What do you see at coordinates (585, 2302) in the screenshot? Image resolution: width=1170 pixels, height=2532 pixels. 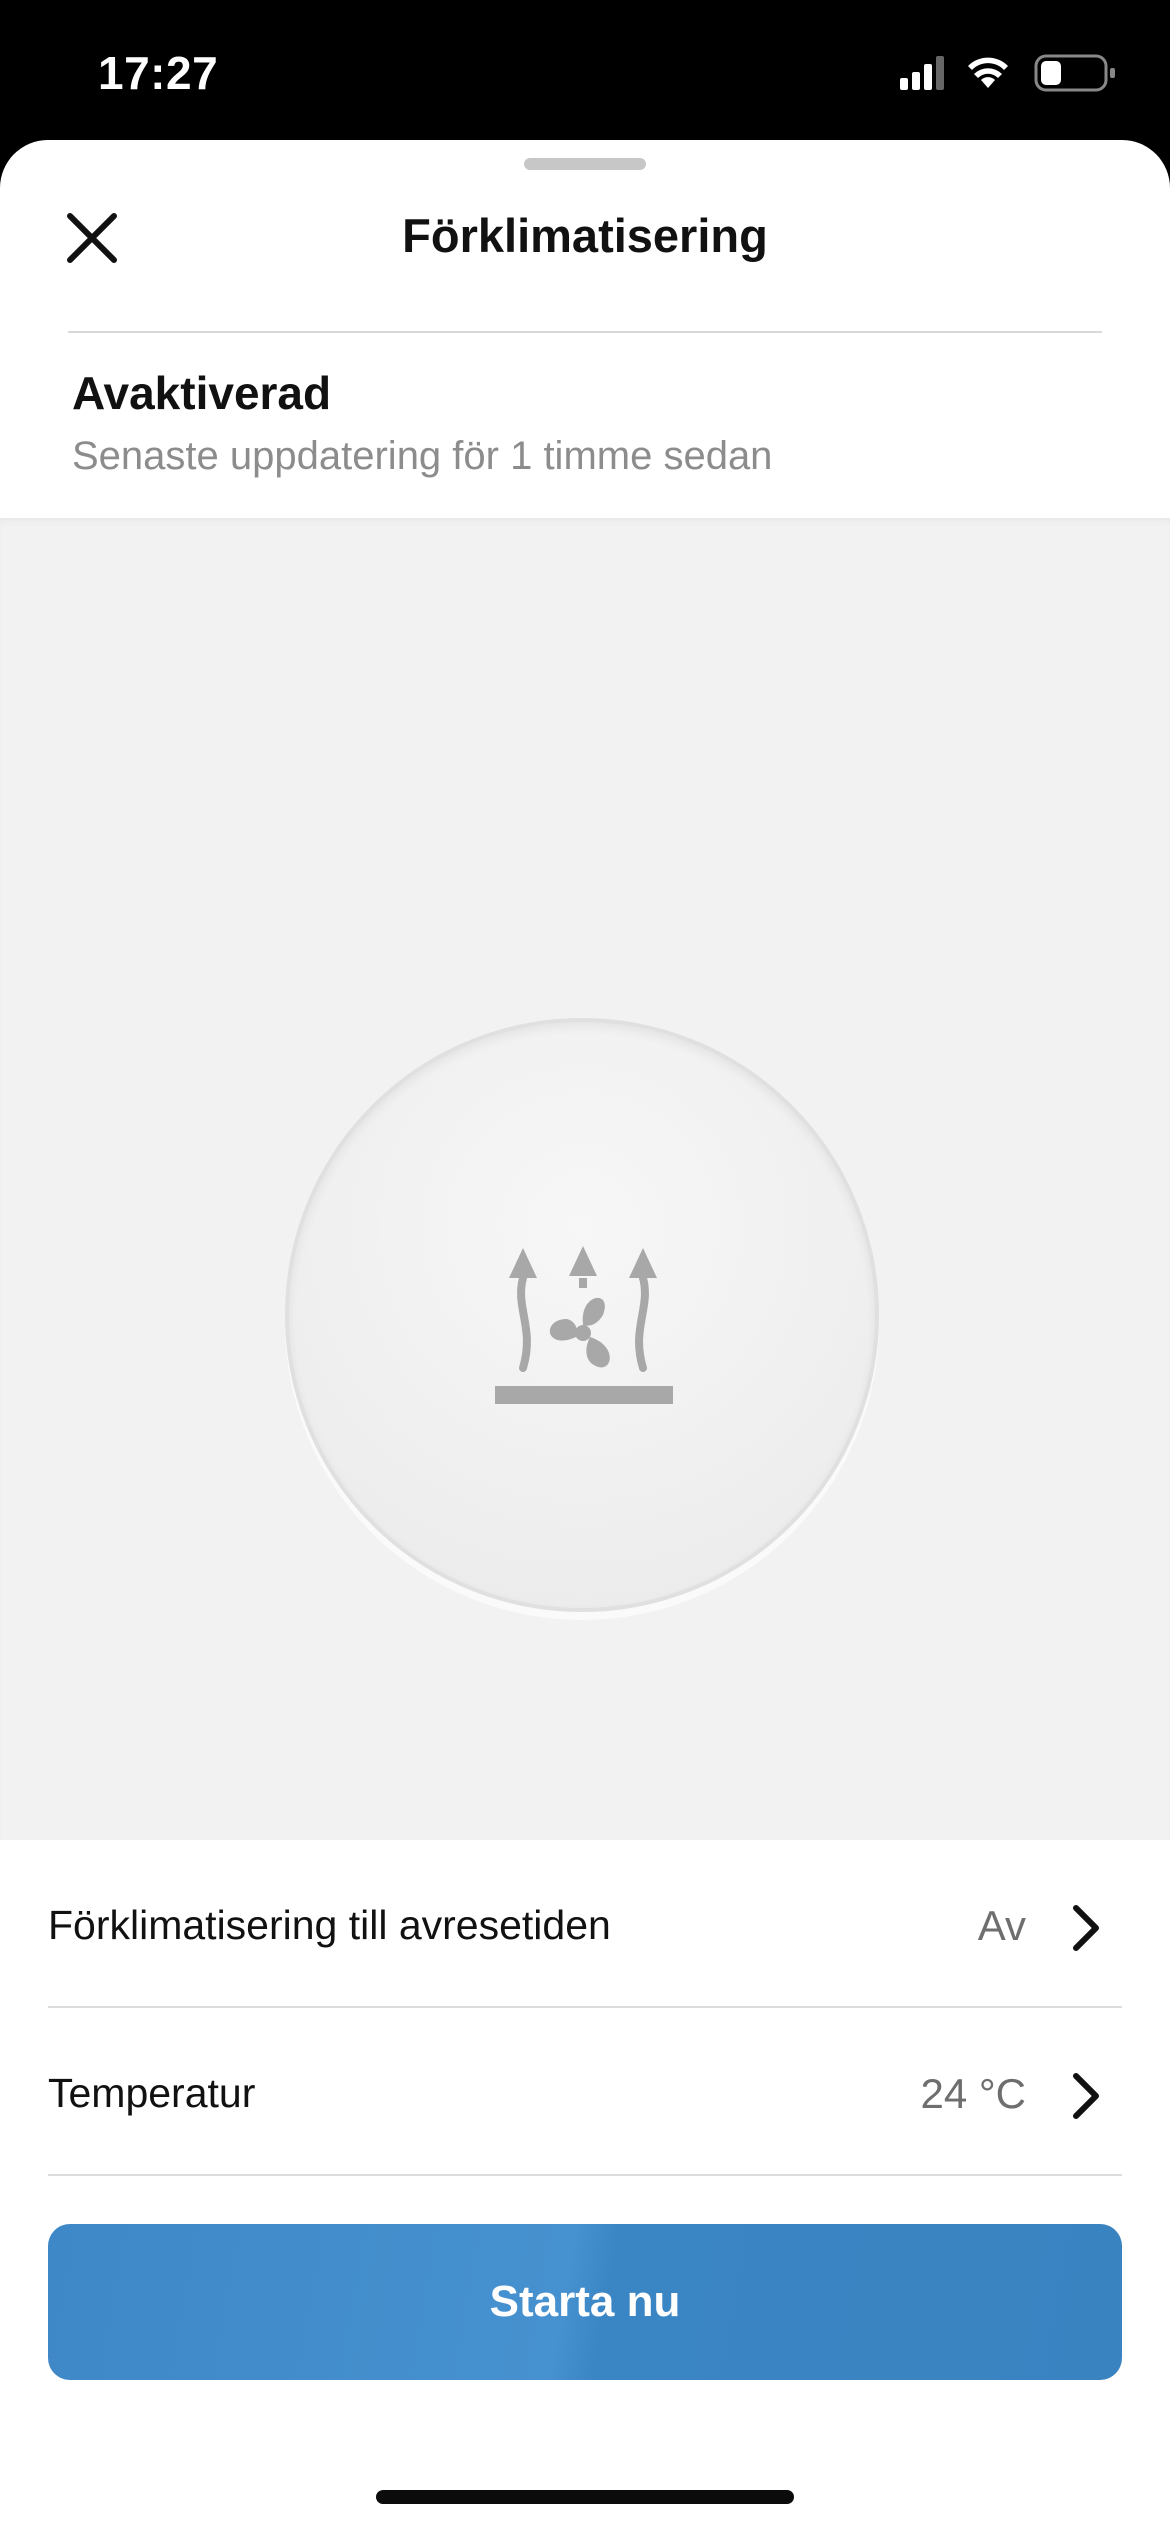 I see `start-now-button: Starta nu` at bounding box center [585, 2302].